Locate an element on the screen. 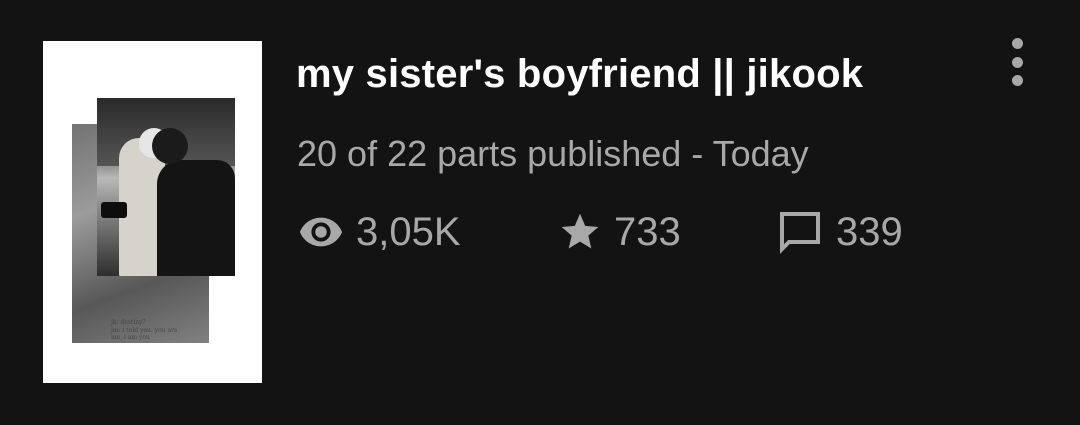 The image size is (1080, 425). eye-icon is located at coordinates (321, 232).